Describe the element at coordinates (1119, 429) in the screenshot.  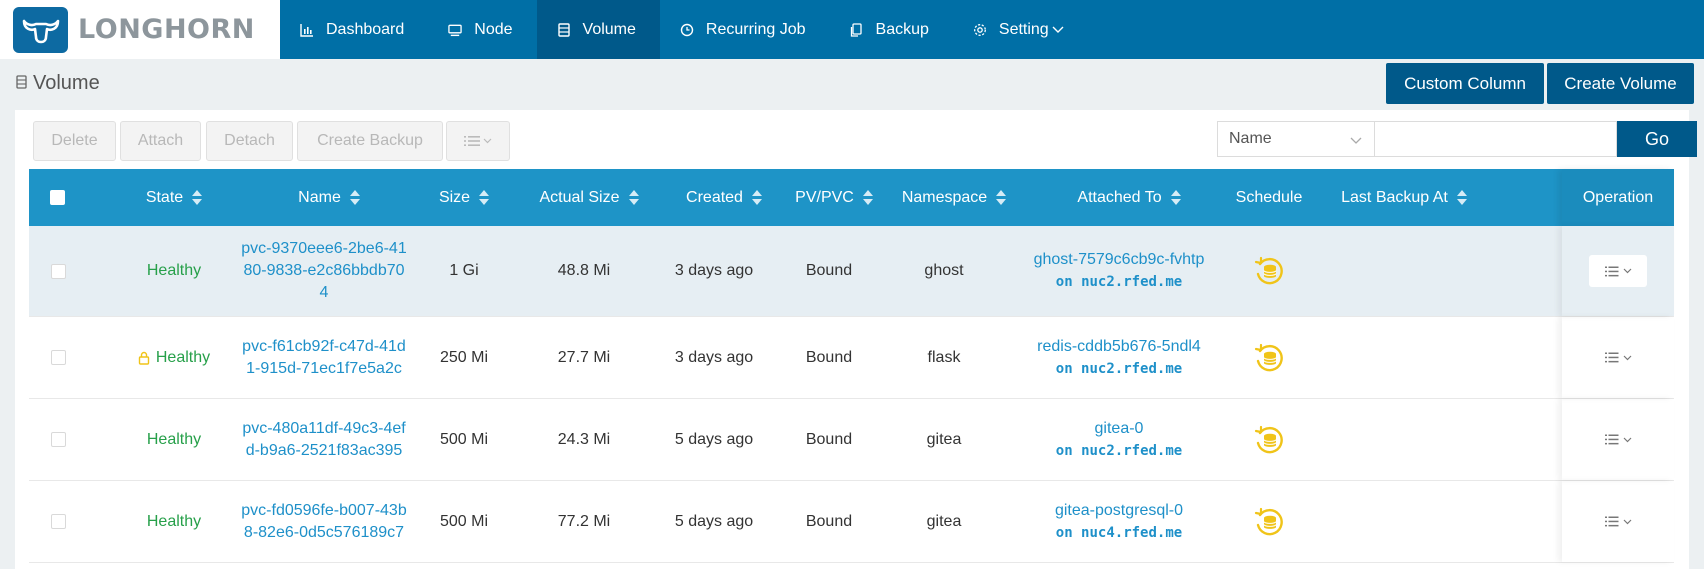
I see `attached-pod-link: gitea-0` at that location.